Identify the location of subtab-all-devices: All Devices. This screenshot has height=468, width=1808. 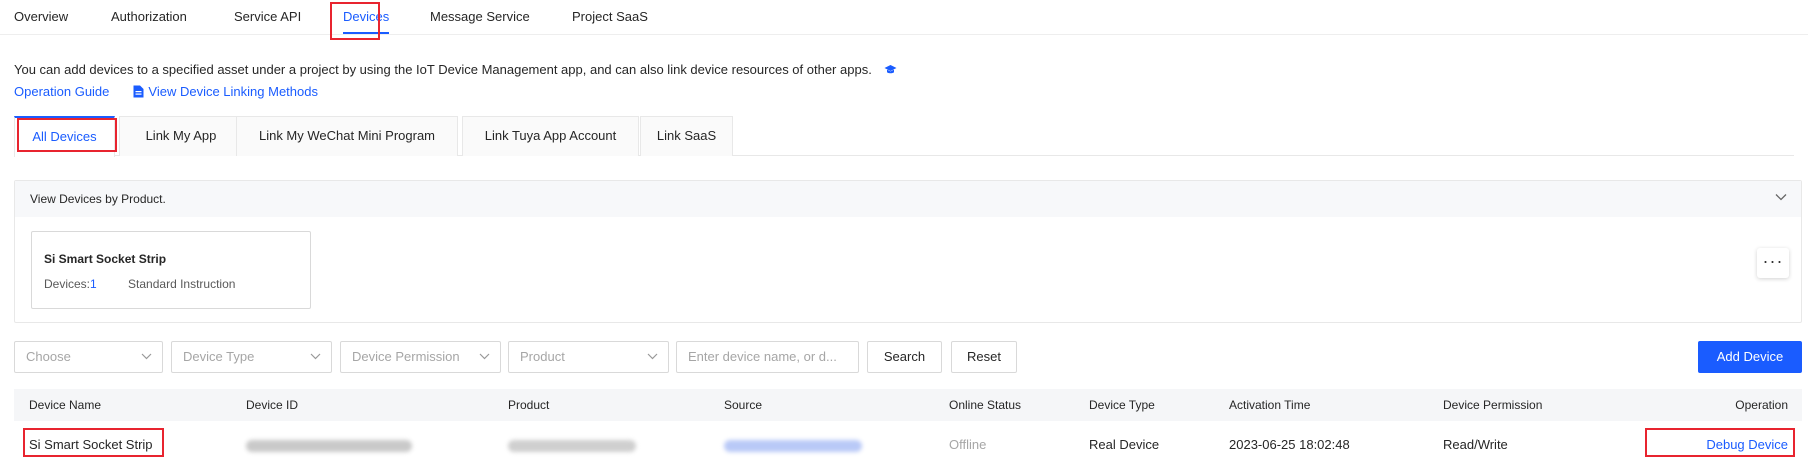
(64, 136).